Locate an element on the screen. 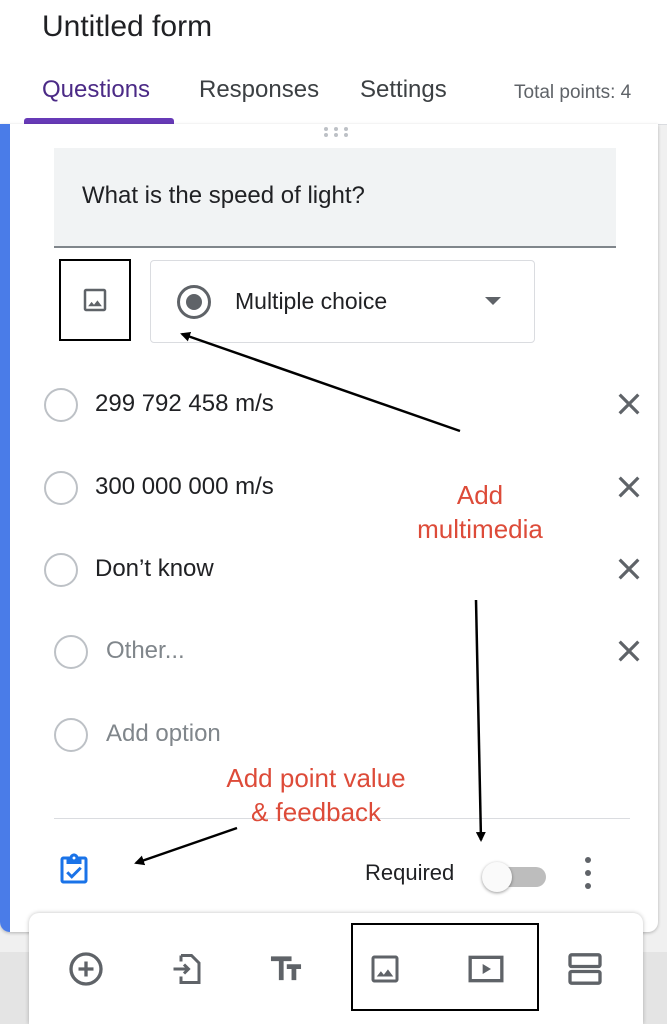  dropdown-caret-icon is located at coordinates (493, 301).